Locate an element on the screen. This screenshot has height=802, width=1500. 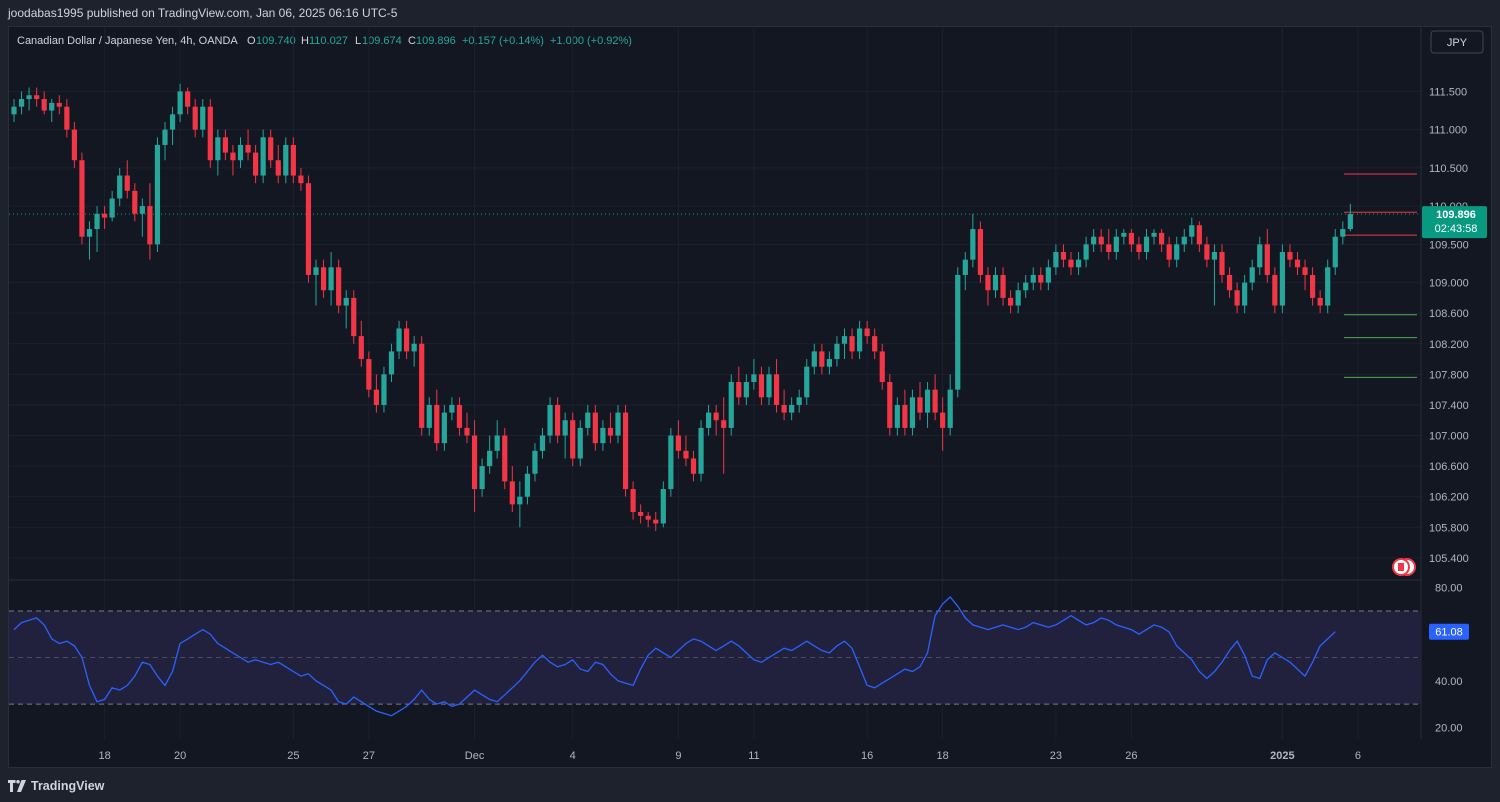
close-value: 109.896 is located at coordinates (436, 41).